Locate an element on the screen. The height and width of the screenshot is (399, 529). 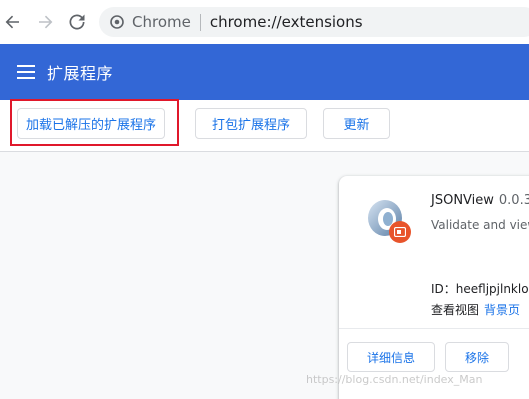
extension-id-label: ID： is located at coordinates (443, 289).